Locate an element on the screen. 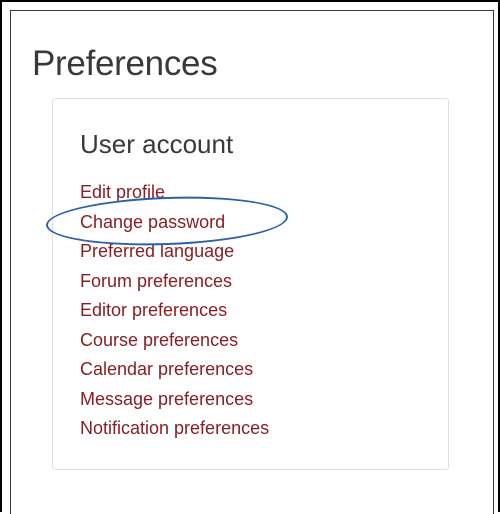 This screenshot has height=514, width=500. list-item: Notification preferences is located at coordinates (174, 429).